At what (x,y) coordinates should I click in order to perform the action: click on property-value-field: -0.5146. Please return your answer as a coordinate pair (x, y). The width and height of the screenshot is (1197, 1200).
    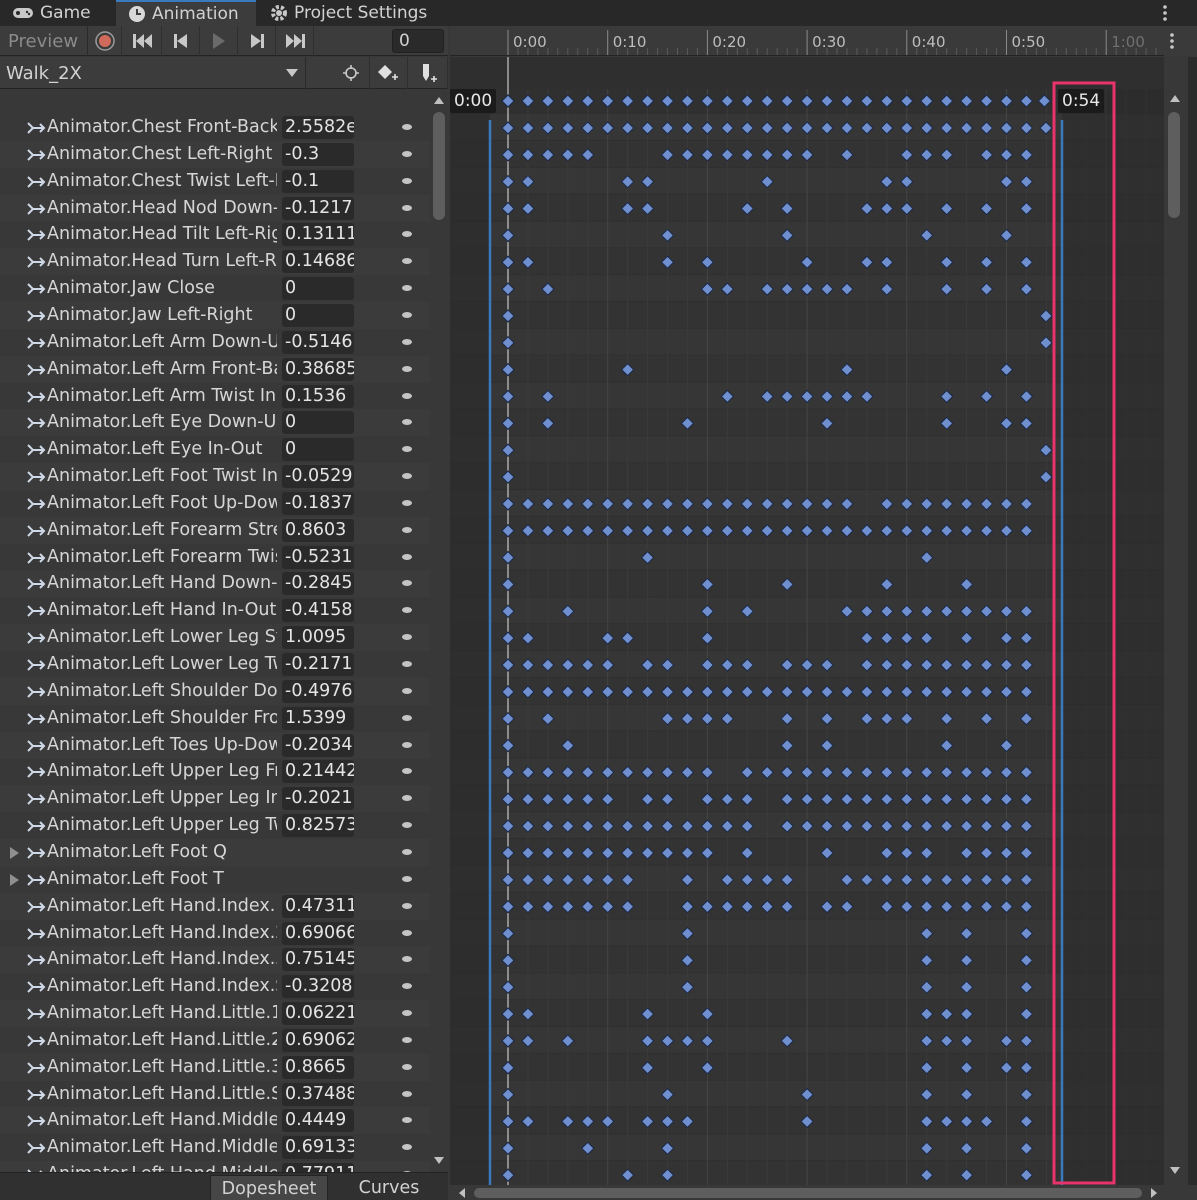
    Looking at the image, I should click on (318, 342).